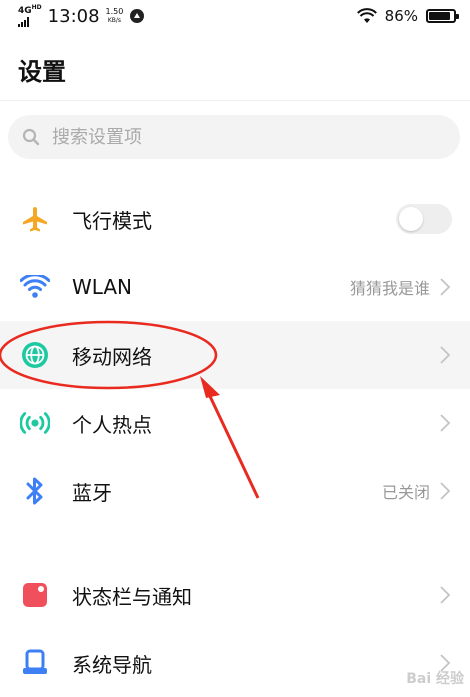 This screenshot has width=470, height=697. Describe the element at coordinates (137, 16) in the screenshot. I see `app-notification-icon` at that location.